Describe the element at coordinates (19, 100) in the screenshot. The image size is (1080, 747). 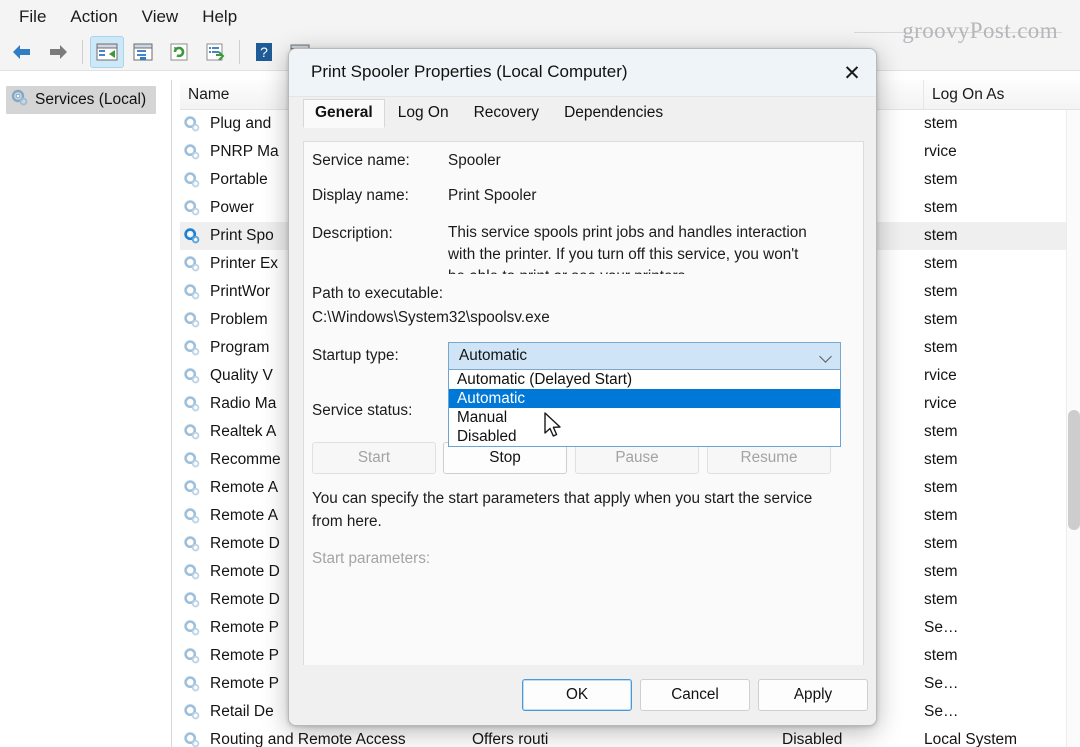
I see `services-gear-icon` at that location.